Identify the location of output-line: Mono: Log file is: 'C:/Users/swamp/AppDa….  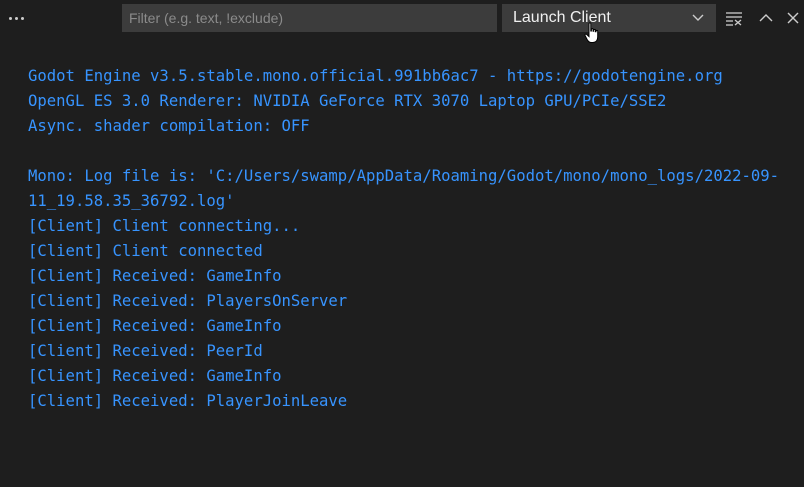
(404, 176).